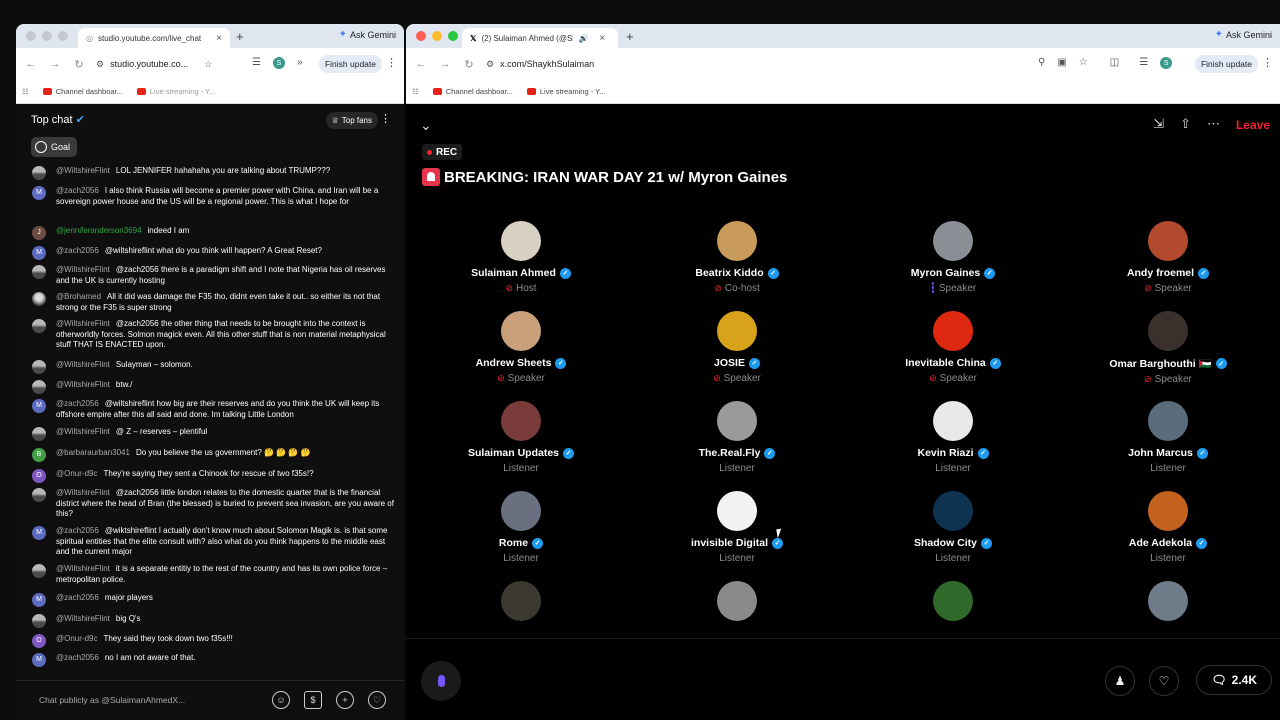 This screenshot has width=1280, height=720. Describe the element at coordinates (39, 233) in the screenshot. I see `avatar: J` at that location.